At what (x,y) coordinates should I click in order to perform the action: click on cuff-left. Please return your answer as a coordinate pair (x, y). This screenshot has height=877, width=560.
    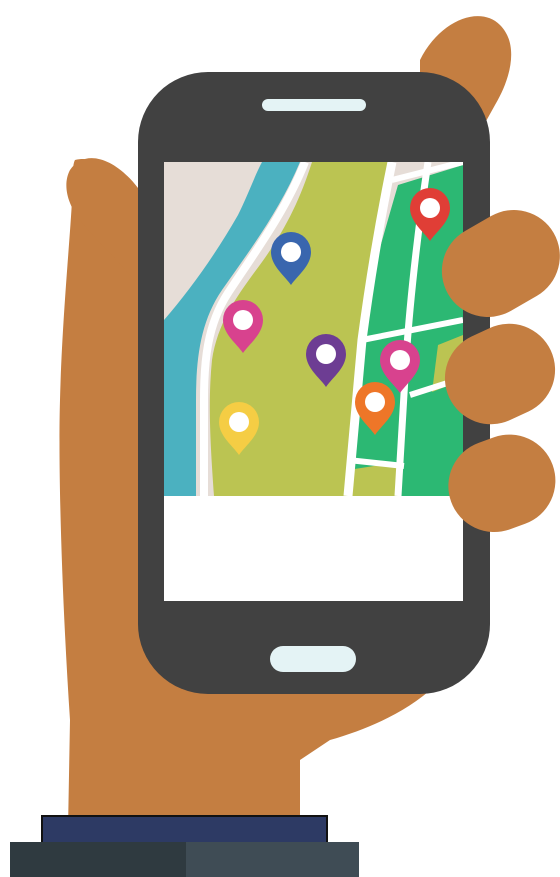
    Looking at the image, I should click on (98, 859).